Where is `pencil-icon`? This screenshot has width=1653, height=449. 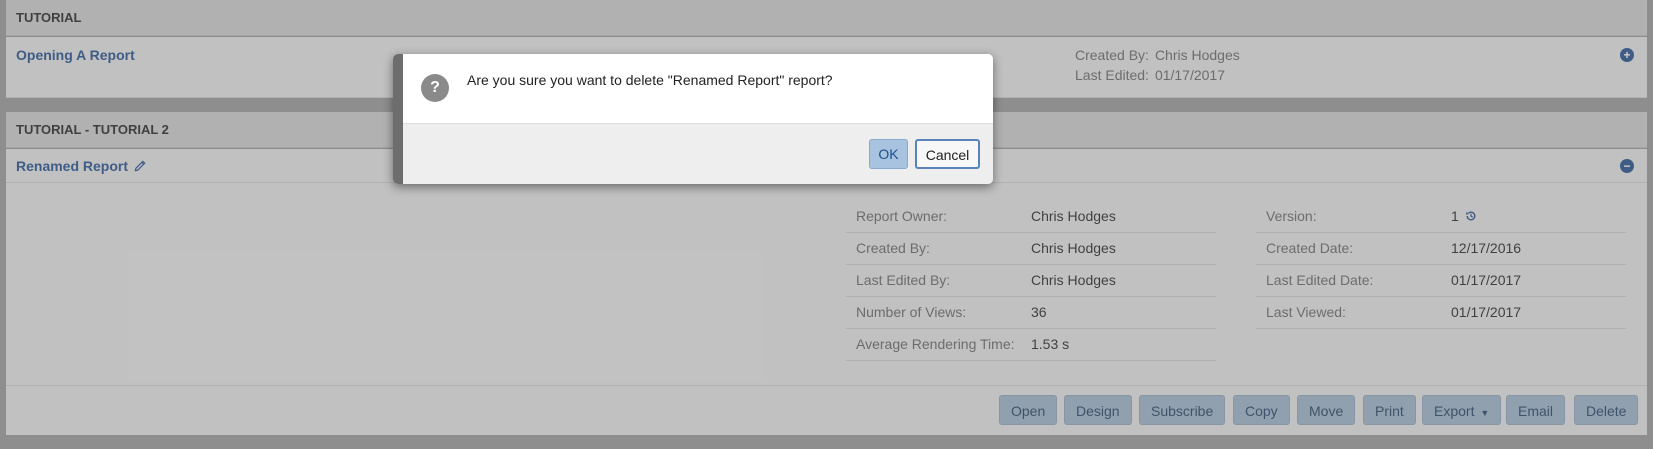 pencil-icon is located at coordinates (140, 165).